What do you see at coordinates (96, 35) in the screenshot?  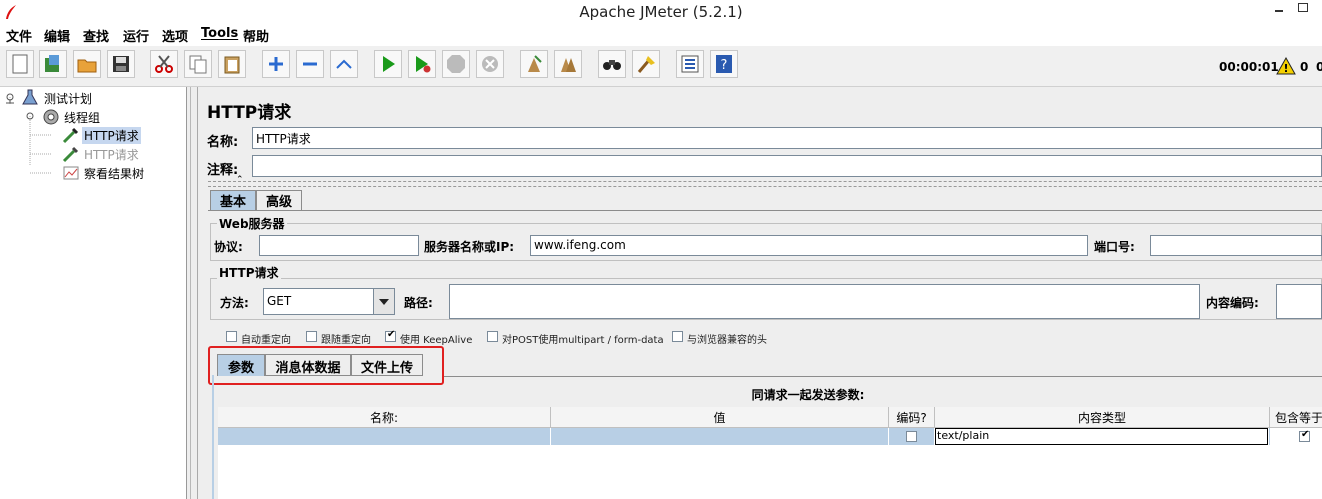 I see `menu-search: 查找` at bounding box center [96, 35].